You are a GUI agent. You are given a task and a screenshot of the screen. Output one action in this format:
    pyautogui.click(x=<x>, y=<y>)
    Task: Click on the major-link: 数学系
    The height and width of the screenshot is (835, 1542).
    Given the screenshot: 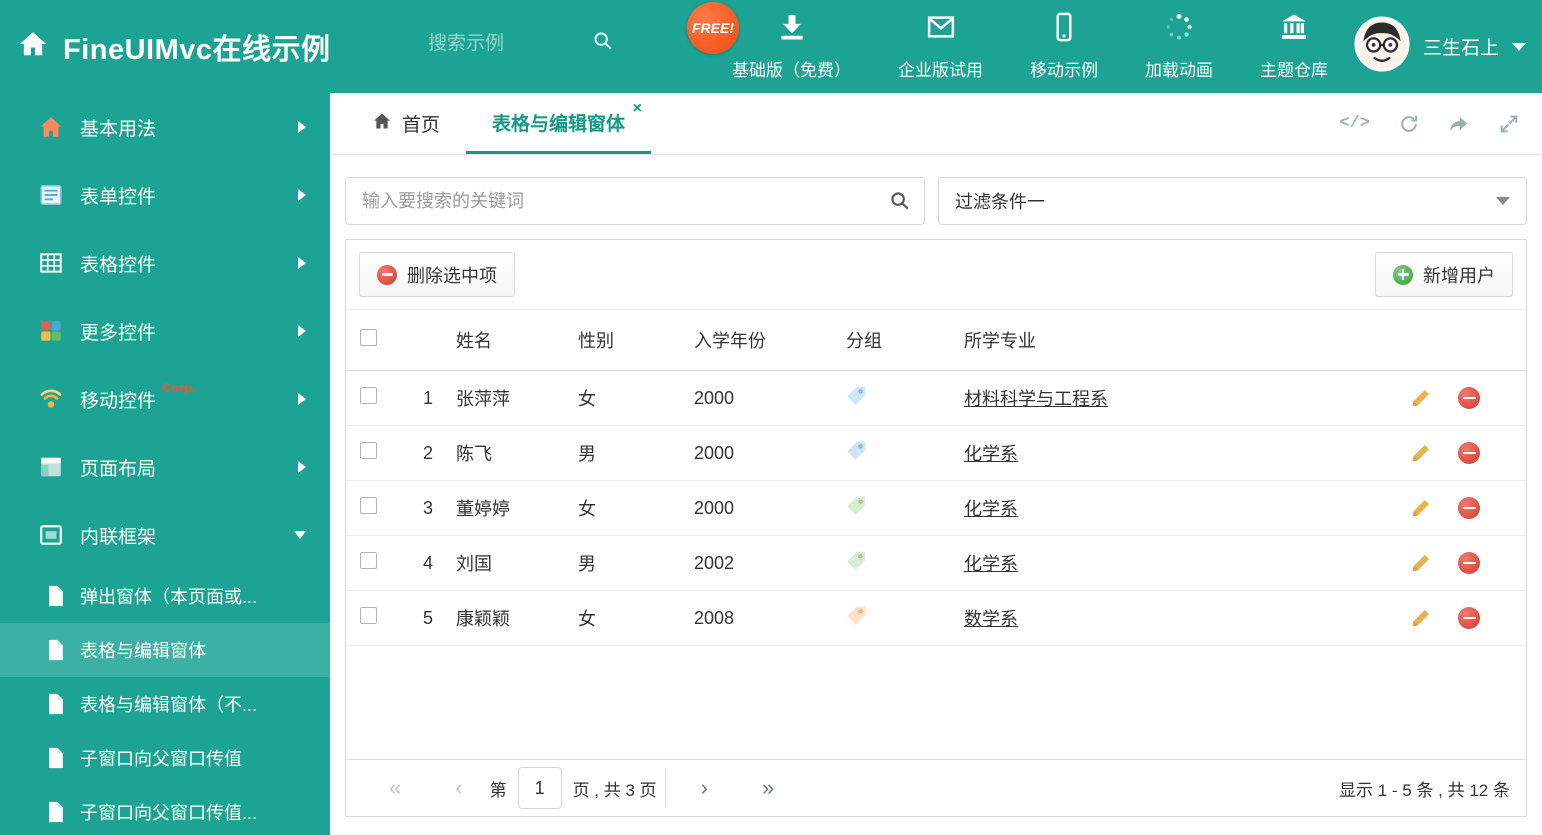 What is the action you would take?
    pyautogui.click(x=991, y=619)
    